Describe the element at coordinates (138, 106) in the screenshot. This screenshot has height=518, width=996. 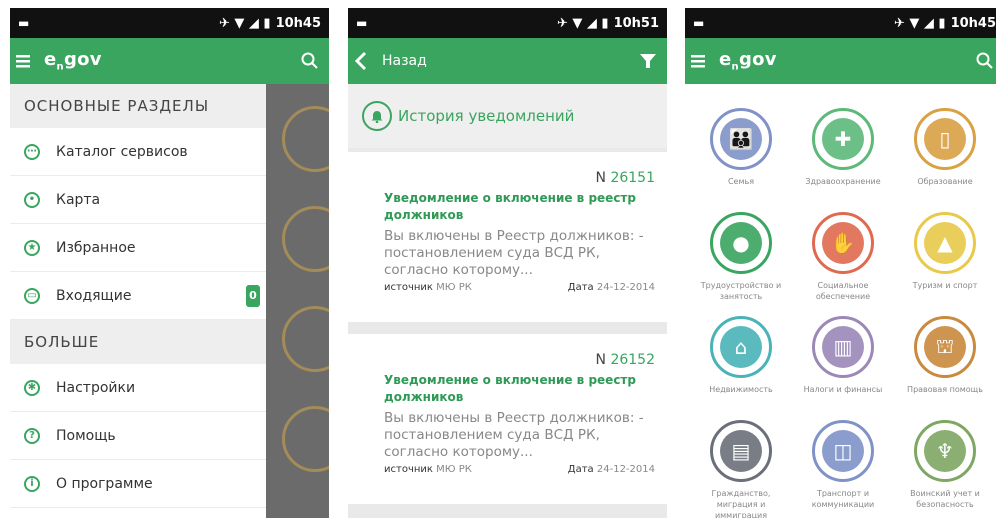
I see `drawer-section-header: ОСНОВНЫЕ РАЗДЕЛЫ` at that location.